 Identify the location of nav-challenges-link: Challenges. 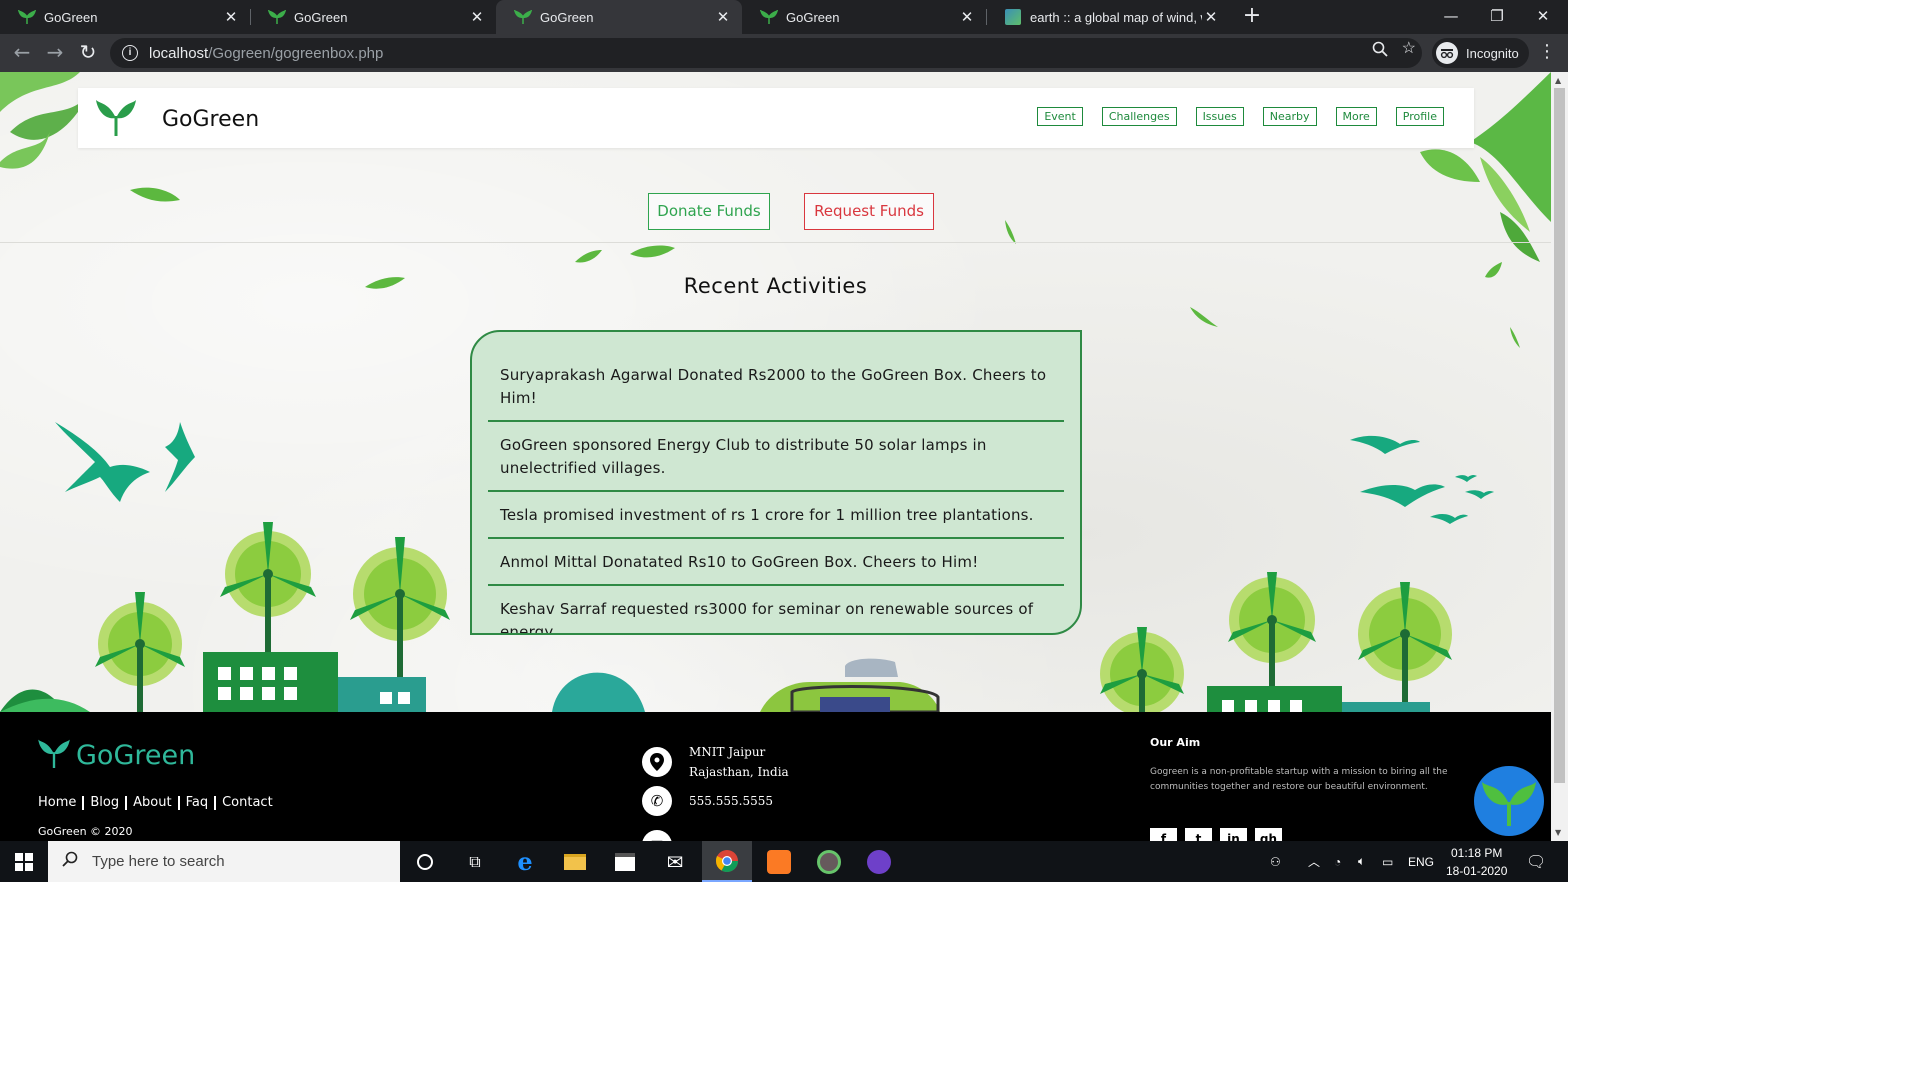
(1139, 116).